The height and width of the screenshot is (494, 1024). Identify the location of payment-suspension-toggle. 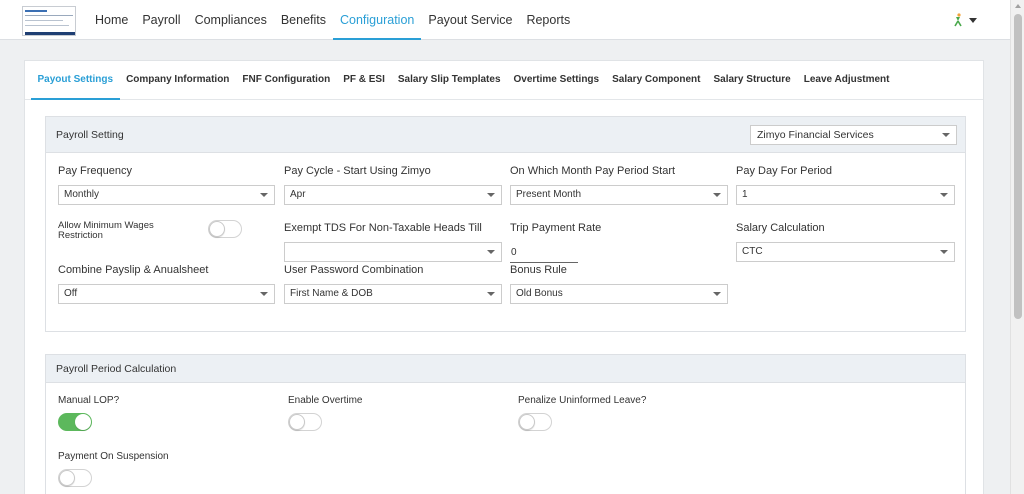
(75, 478).